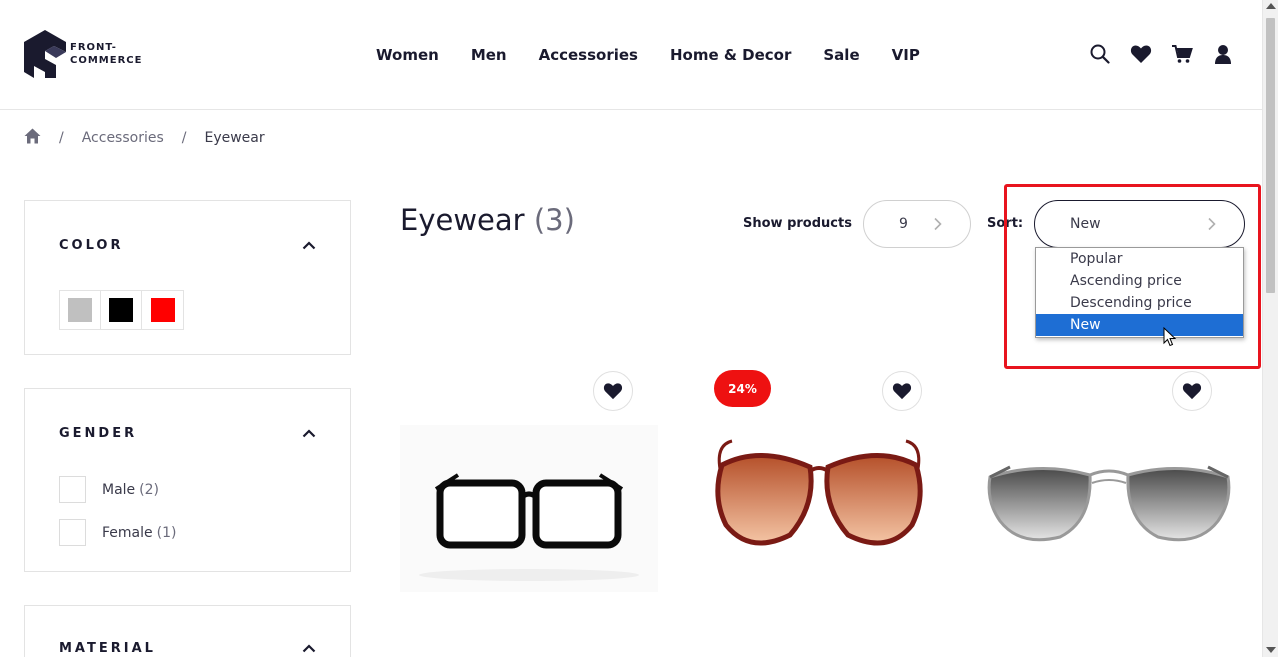 Image resolution: width=1278 pixels, height=657 pixels. What do you see at coordinates (906, 55) in the screenshot?
I see `nav-item-vip: VIP` at bounding box center [906, 55].